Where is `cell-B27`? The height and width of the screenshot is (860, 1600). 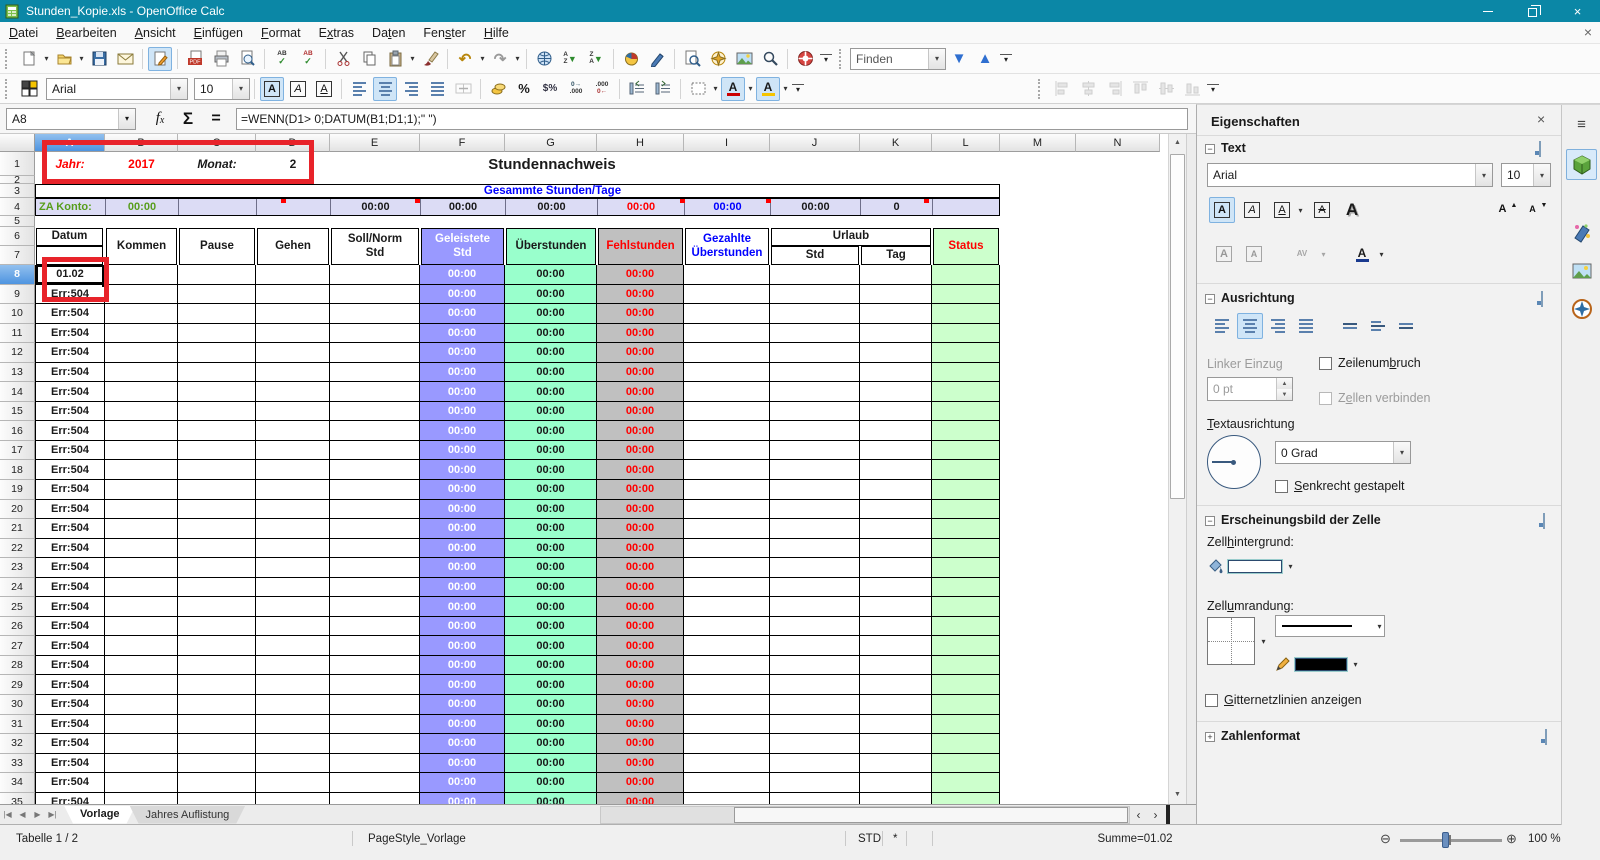 cell-B27 is located at coordinates (141, 646).